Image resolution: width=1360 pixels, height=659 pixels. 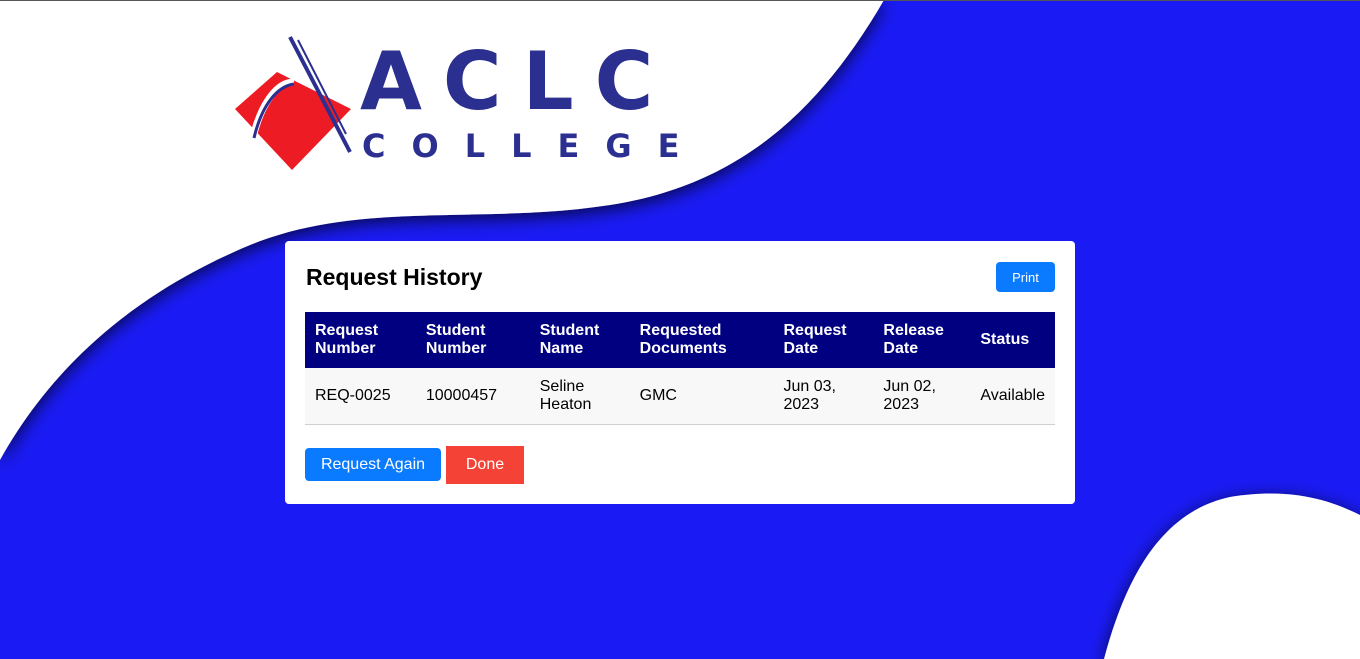 I want to click on aclc-college-logo: ACLC COLLEGE, so click(x=455, y=104).